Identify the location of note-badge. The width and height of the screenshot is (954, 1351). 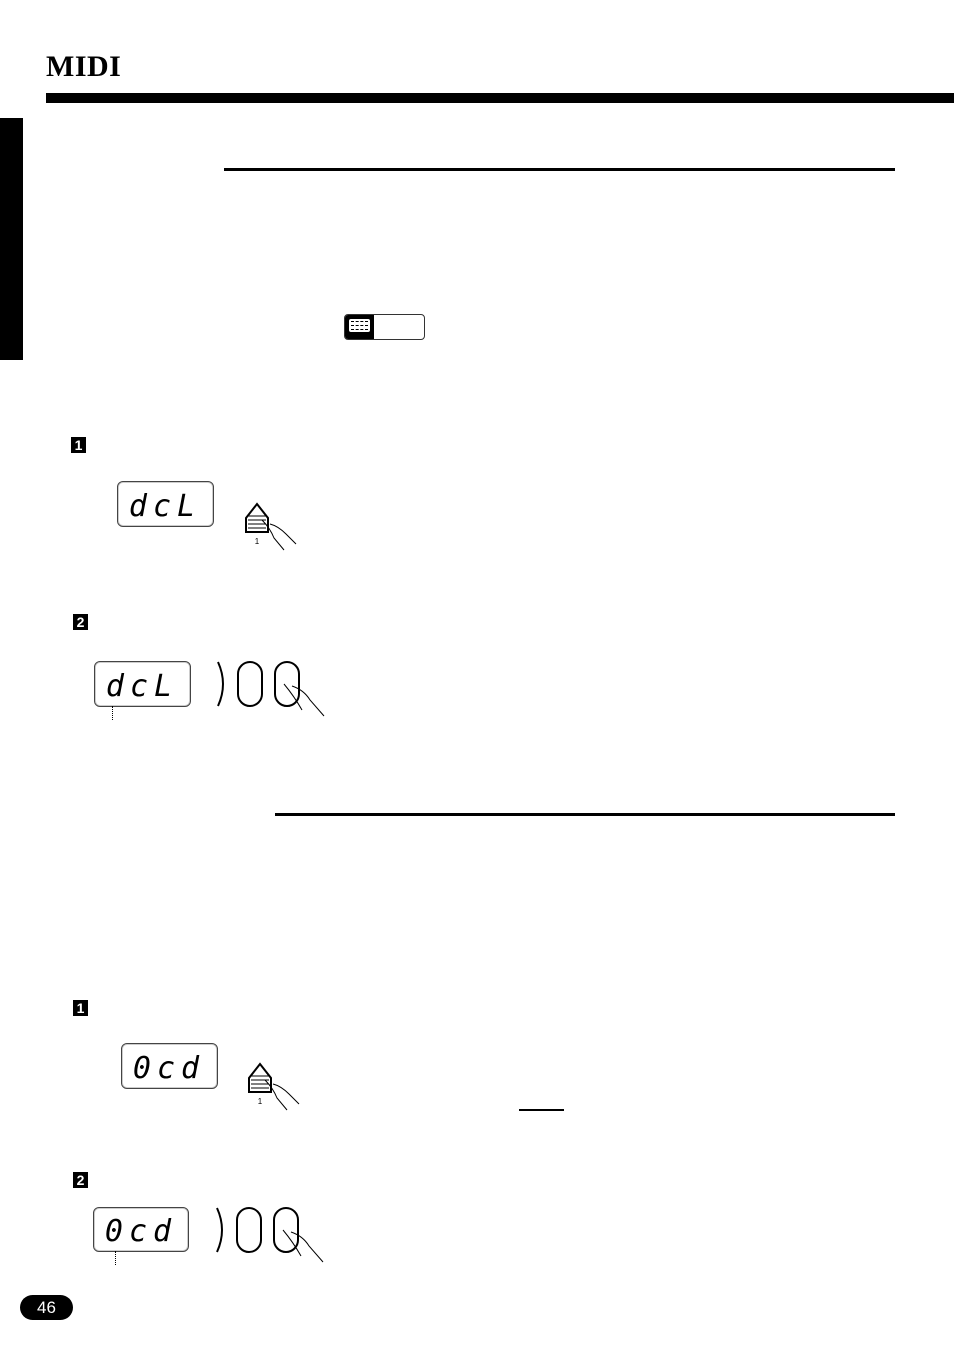
(384, 327).